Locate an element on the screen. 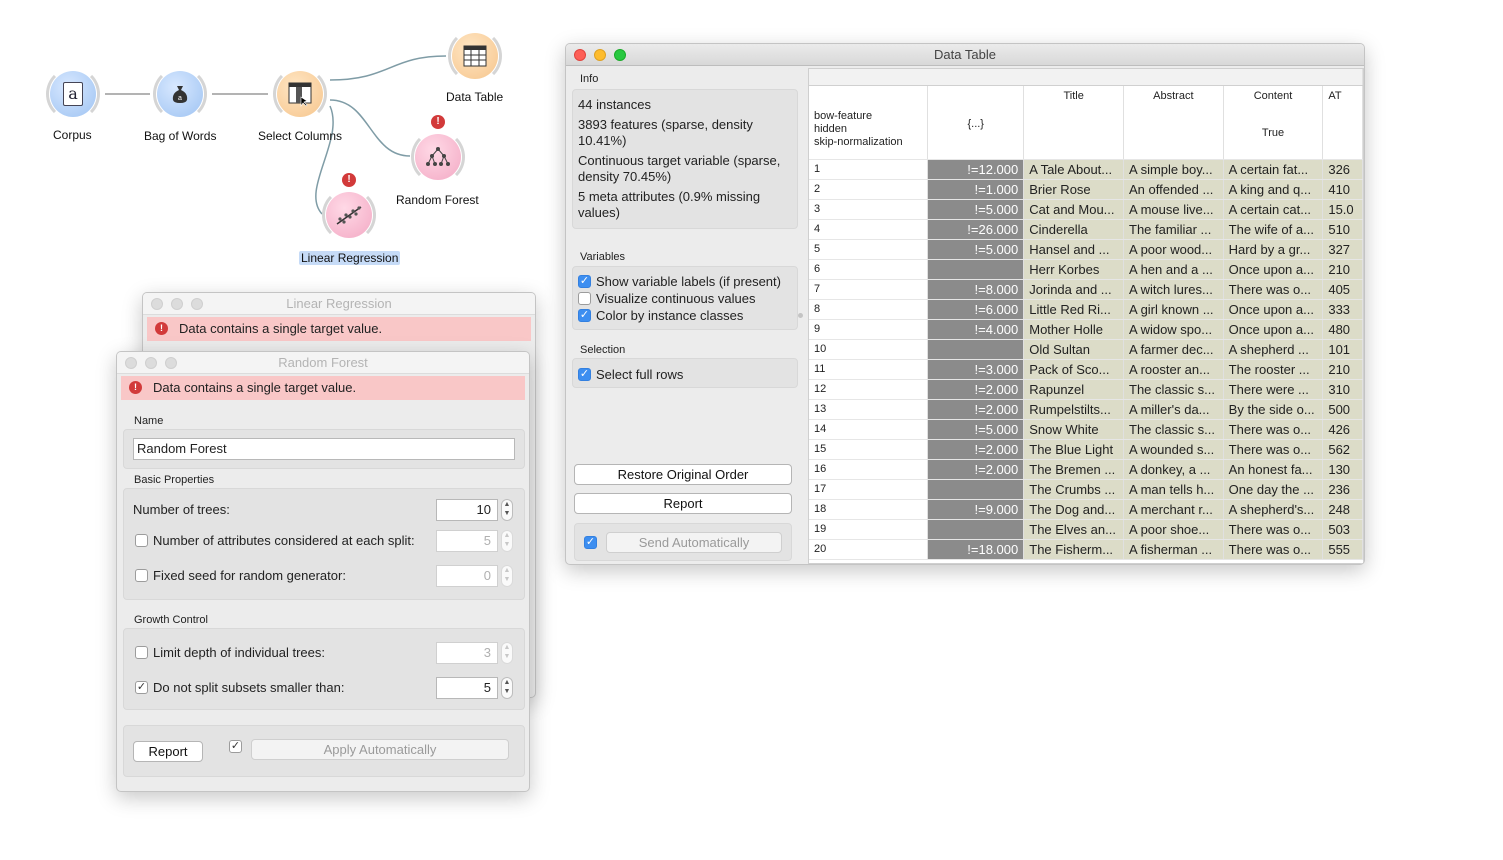 The width and height of the screenshot is (1503, 860). row-number: 15 is located at coordinates (869, 449).